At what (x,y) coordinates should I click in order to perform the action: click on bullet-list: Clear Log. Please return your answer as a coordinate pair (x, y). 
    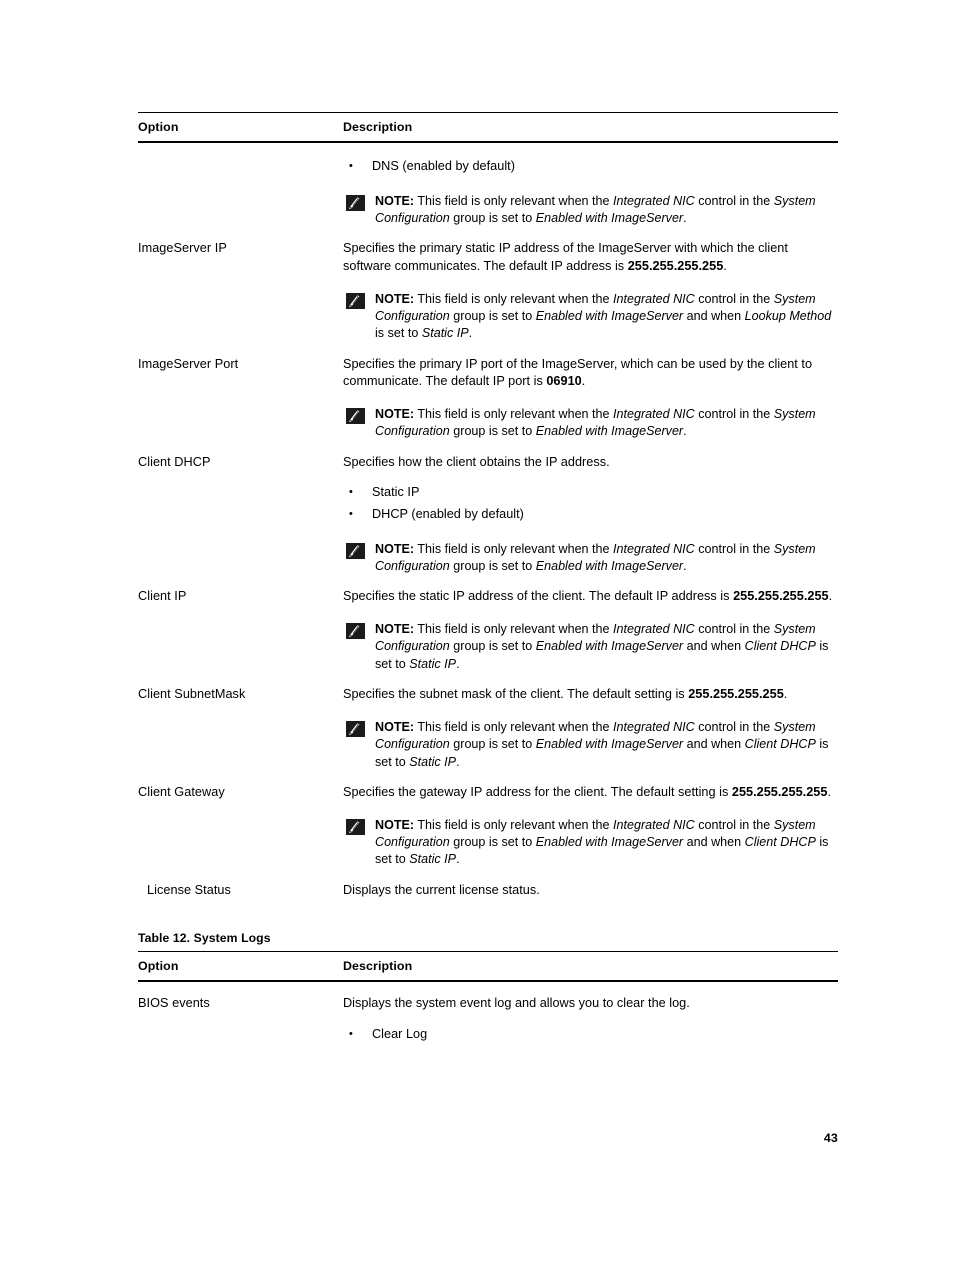
    Looking at the image, I should click on (590, 1035).